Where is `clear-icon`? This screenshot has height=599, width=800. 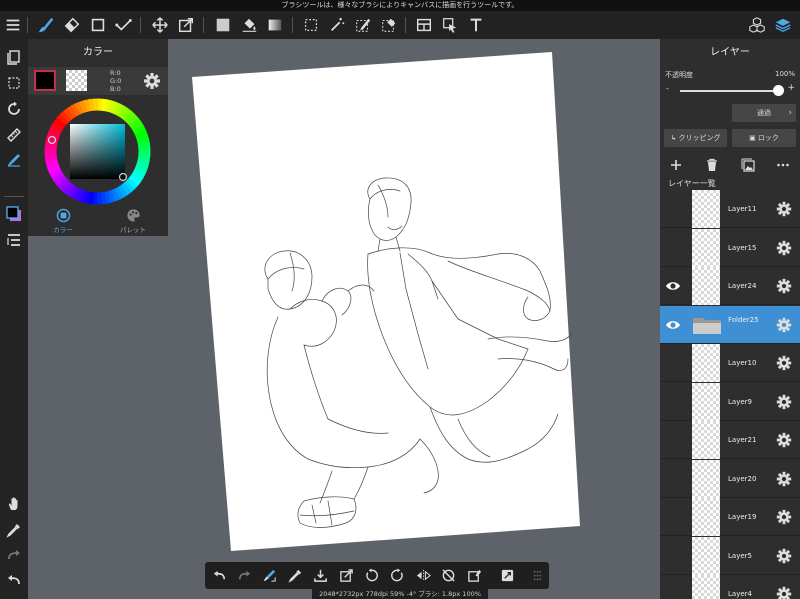 clear-icon is located at coordinates (474, 575).